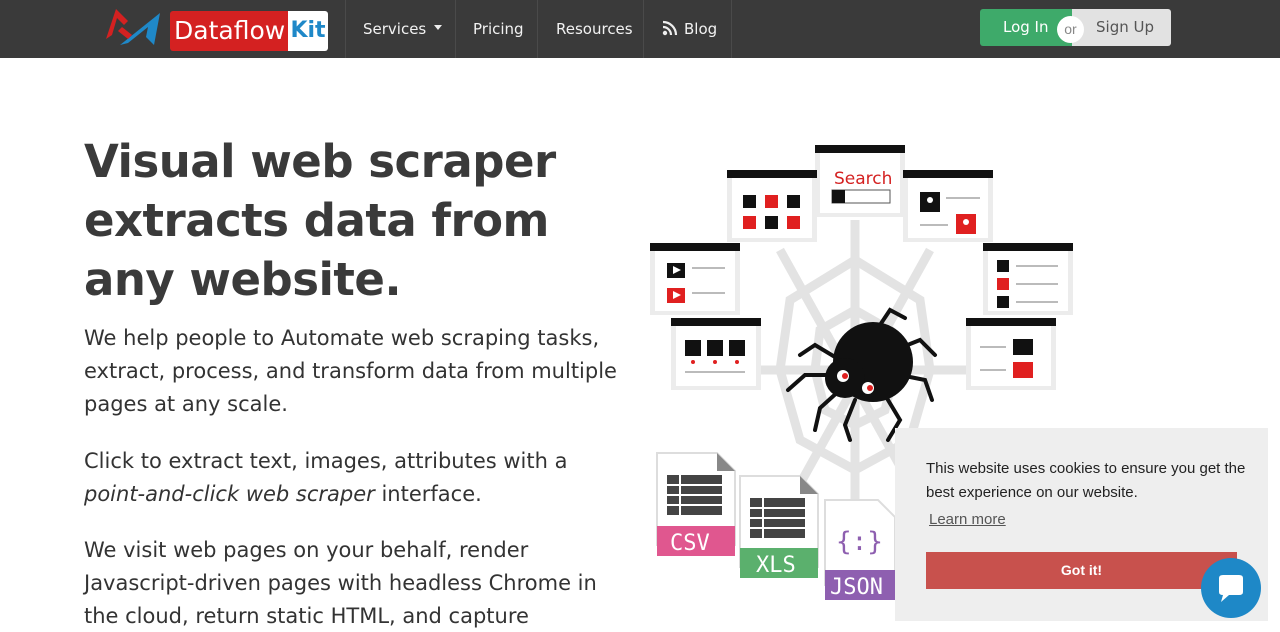 The height and width of the screenshot is (632, 1280). What do you see at coordinates (772, 206) in the screenshot?
I see `browser-window-grid` at bounding box center [772, 206].